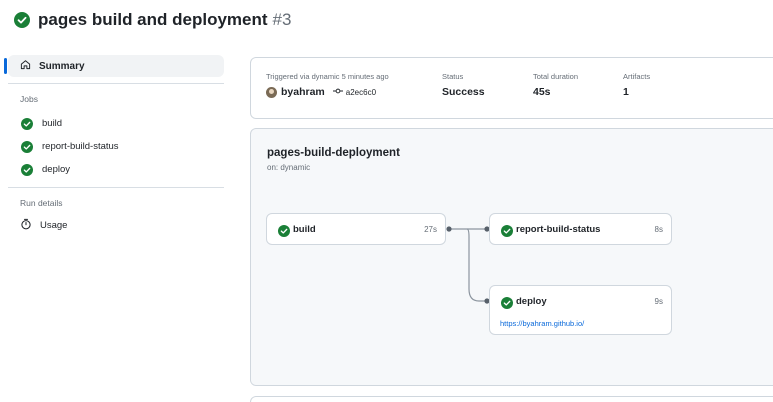 The image size is (773, 402). What do you see at coordinates (41, 203) in the screenshot?
I see `run-details-heading: Run details` at bounding box center [41, 203].